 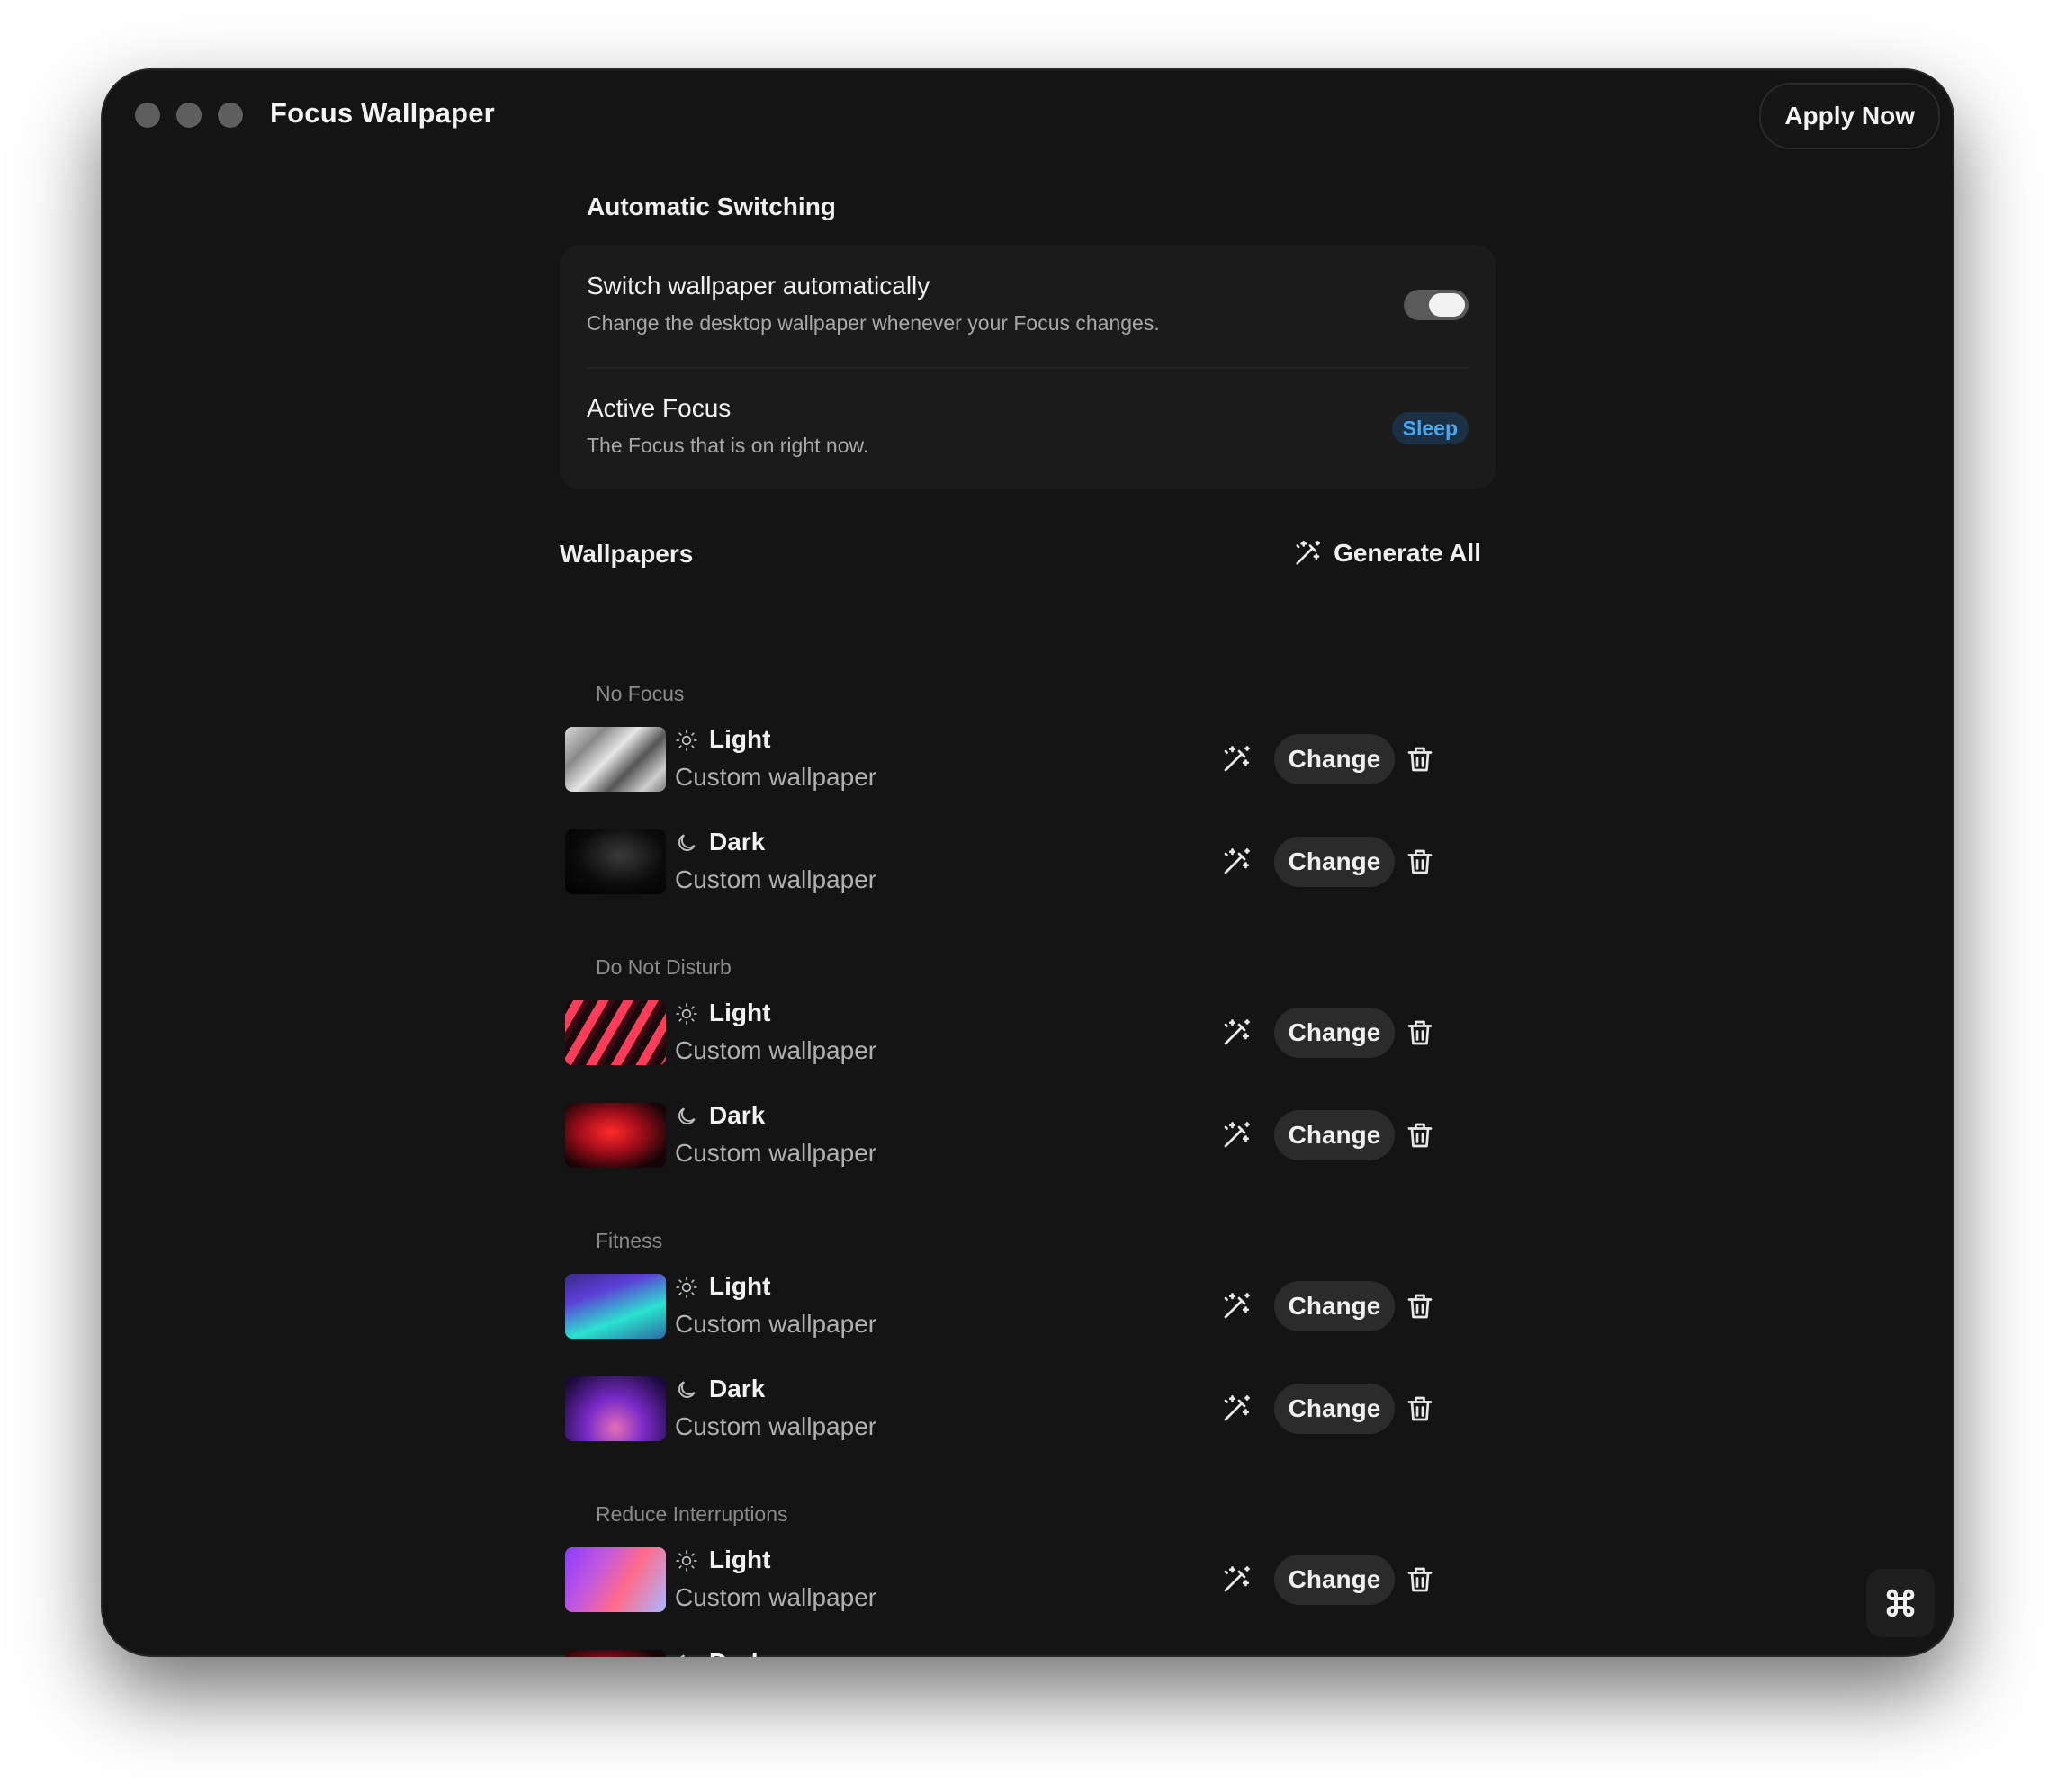 What do you see at coordinates (1020, 1652) in the screenshot?
I see `wallpaper-row: DarkCustom wallpaperChange` at bounding box center [1020, 1652].